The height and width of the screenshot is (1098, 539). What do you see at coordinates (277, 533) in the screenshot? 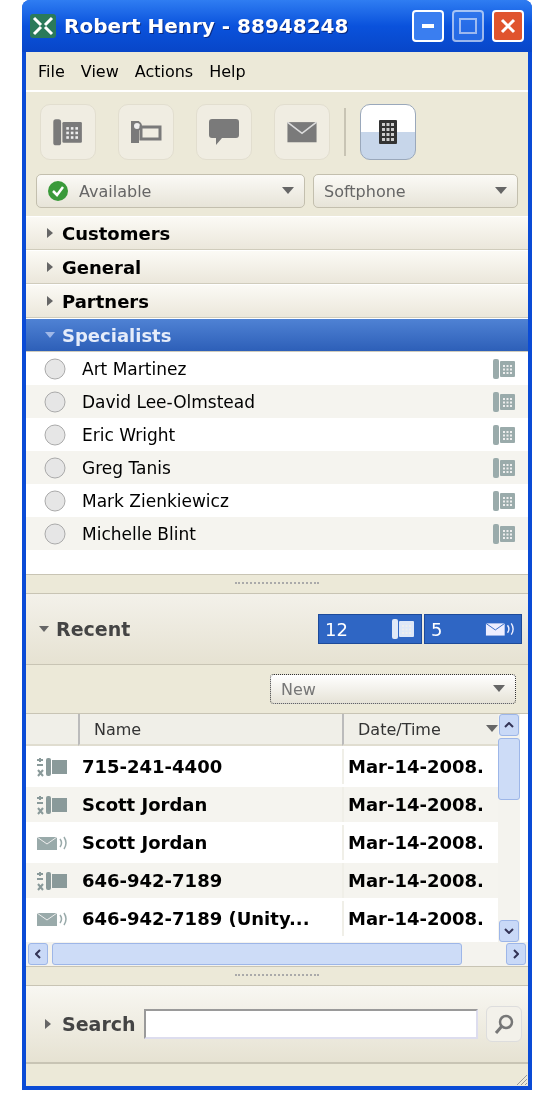
I see `contact-row: Michelle Blint` at bounding box center [277, 533].